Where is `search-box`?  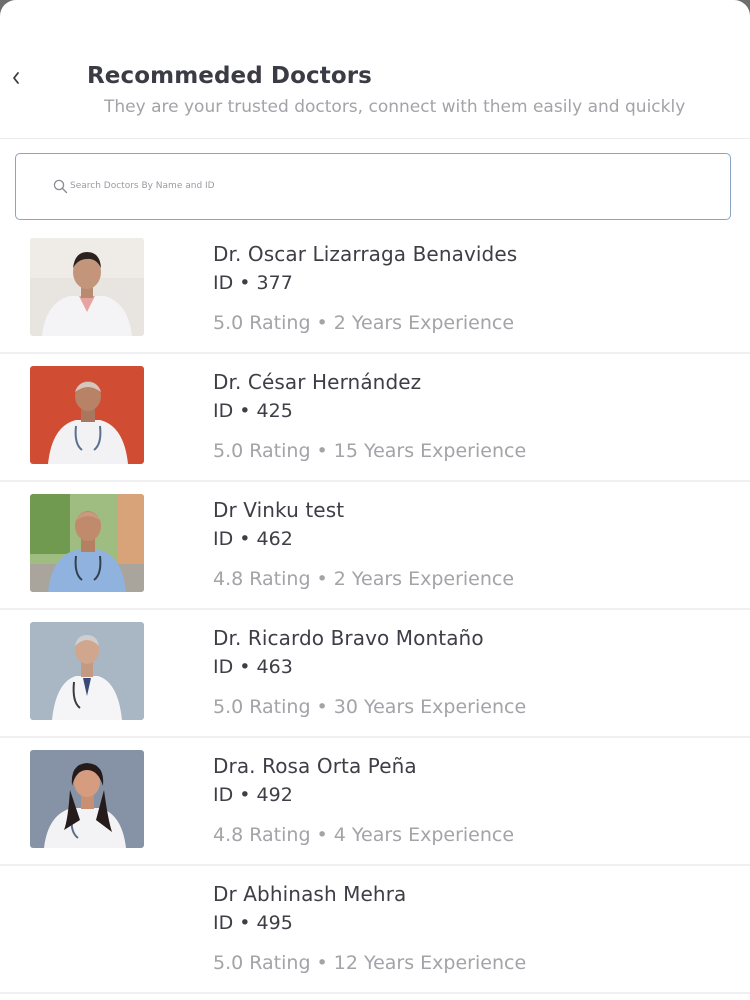 search-box is located at coordinates (373, 186).